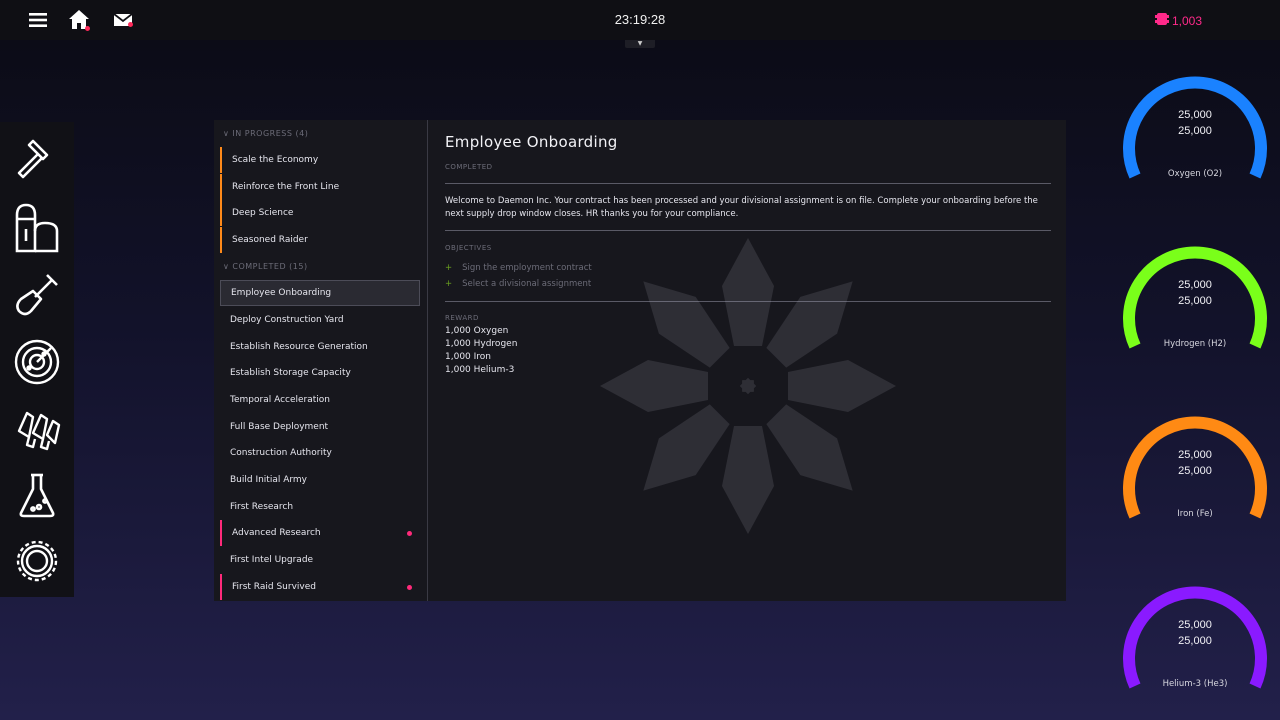 This screenshot has height=720, width=1280. Describe the element at coordinates (320, 347) in the screenshot. I see `quest-item: Establish Resource Generation` at that location.